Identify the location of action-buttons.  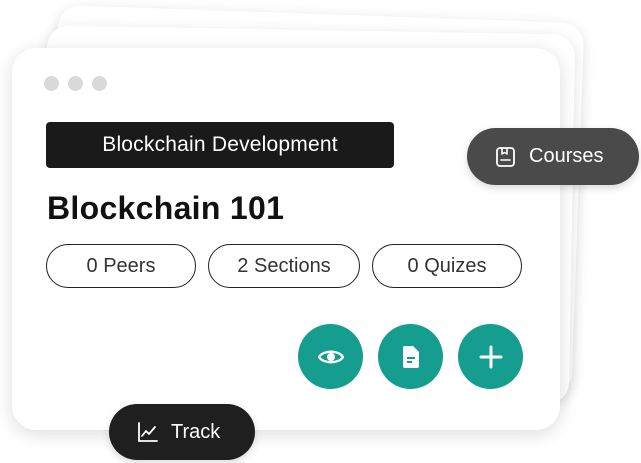
(410, 356).